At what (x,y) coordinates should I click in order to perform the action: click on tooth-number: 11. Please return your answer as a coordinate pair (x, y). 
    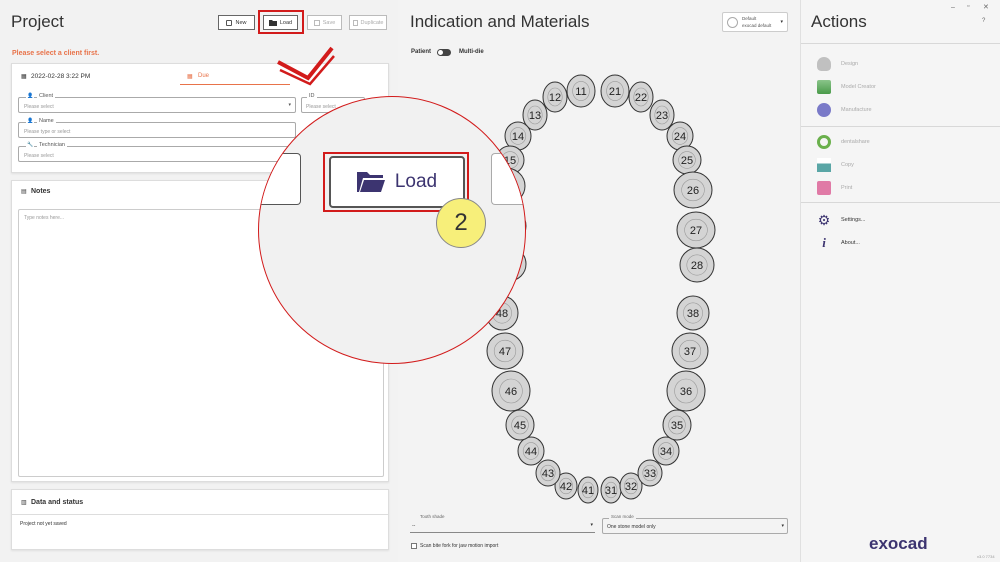
    Looking at the image, I should click on (580, 92).